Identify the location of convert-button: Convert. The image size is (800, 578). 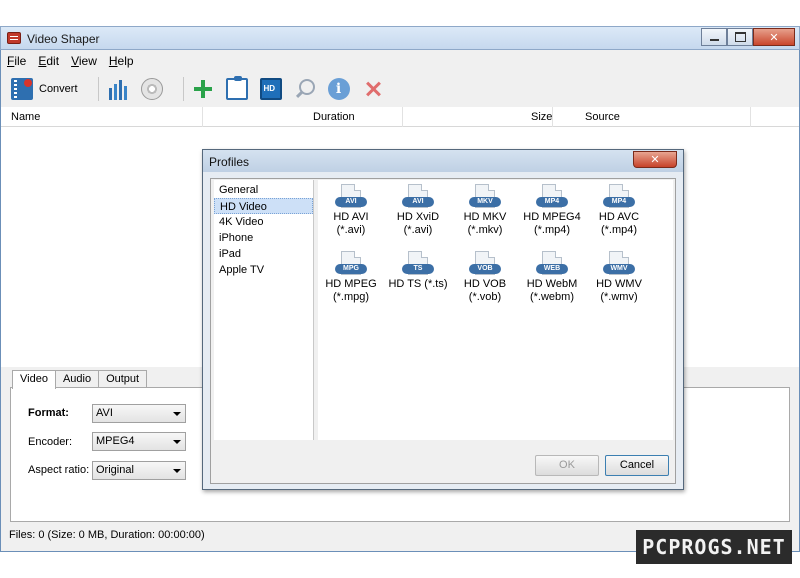
(44, 89).